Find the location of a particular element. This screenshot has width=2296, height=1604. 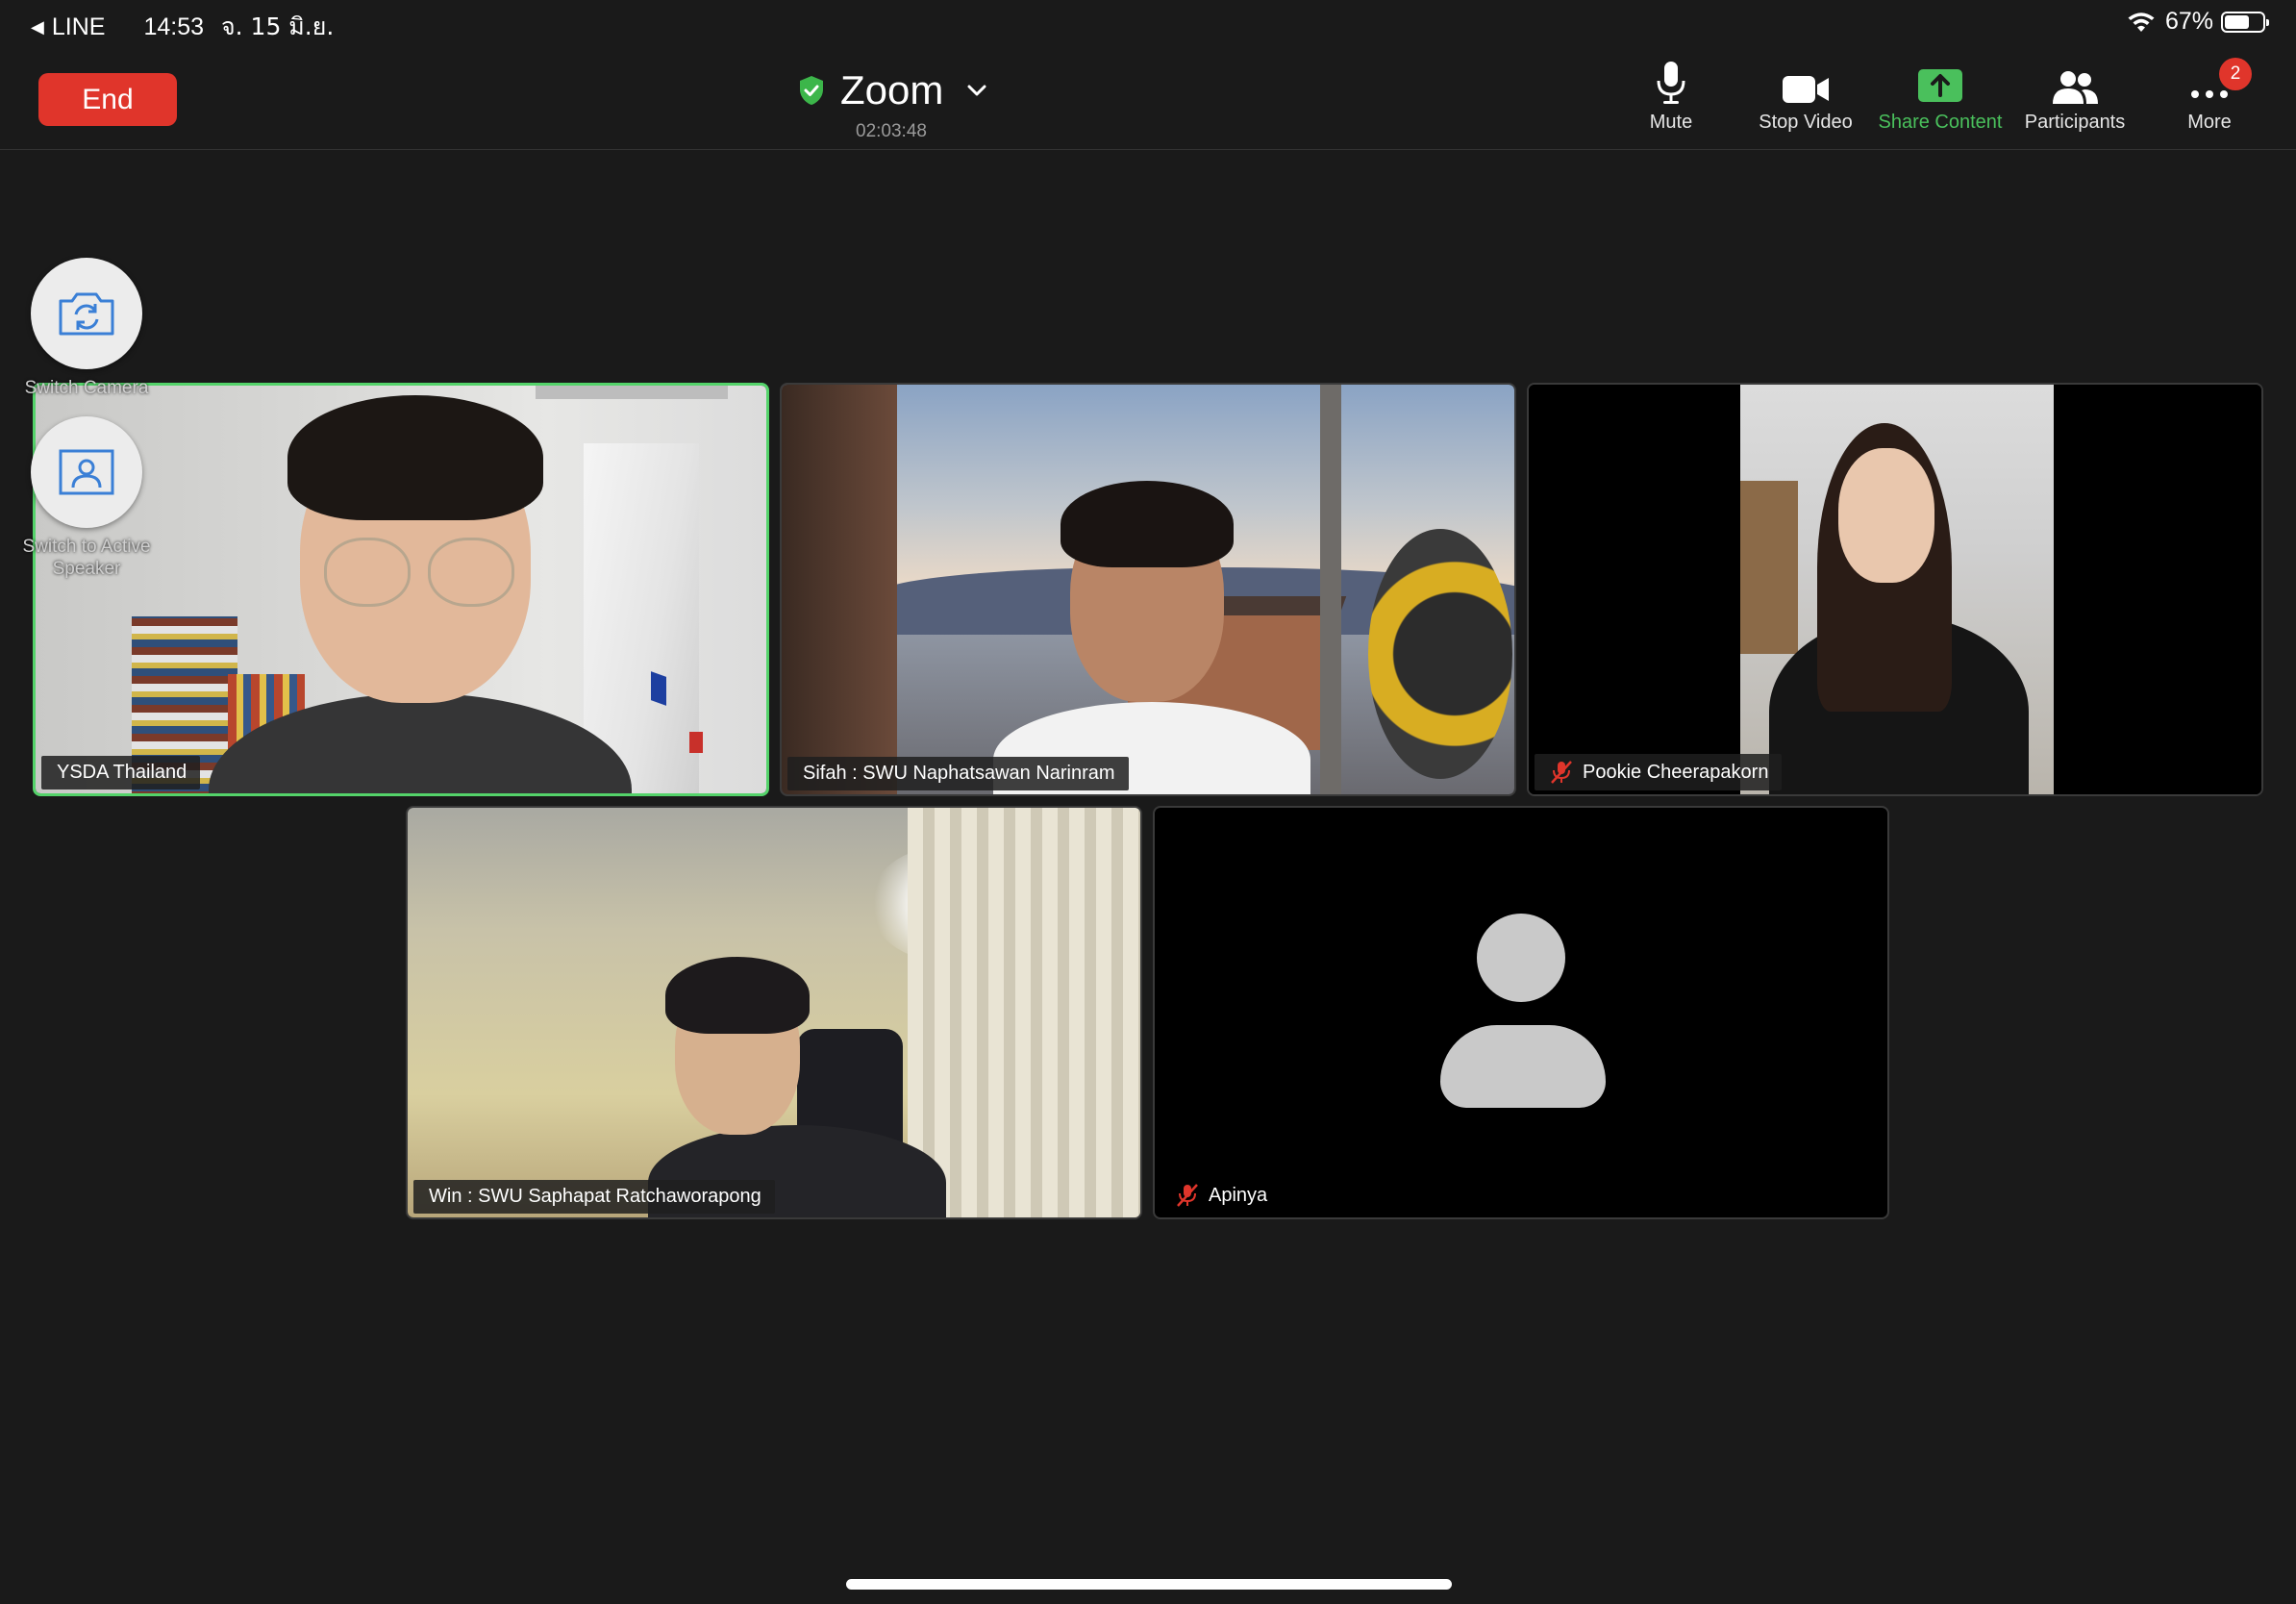

video-tile-pookie: Pookie Cheerapakorn is located at coordinates (1895, 589).